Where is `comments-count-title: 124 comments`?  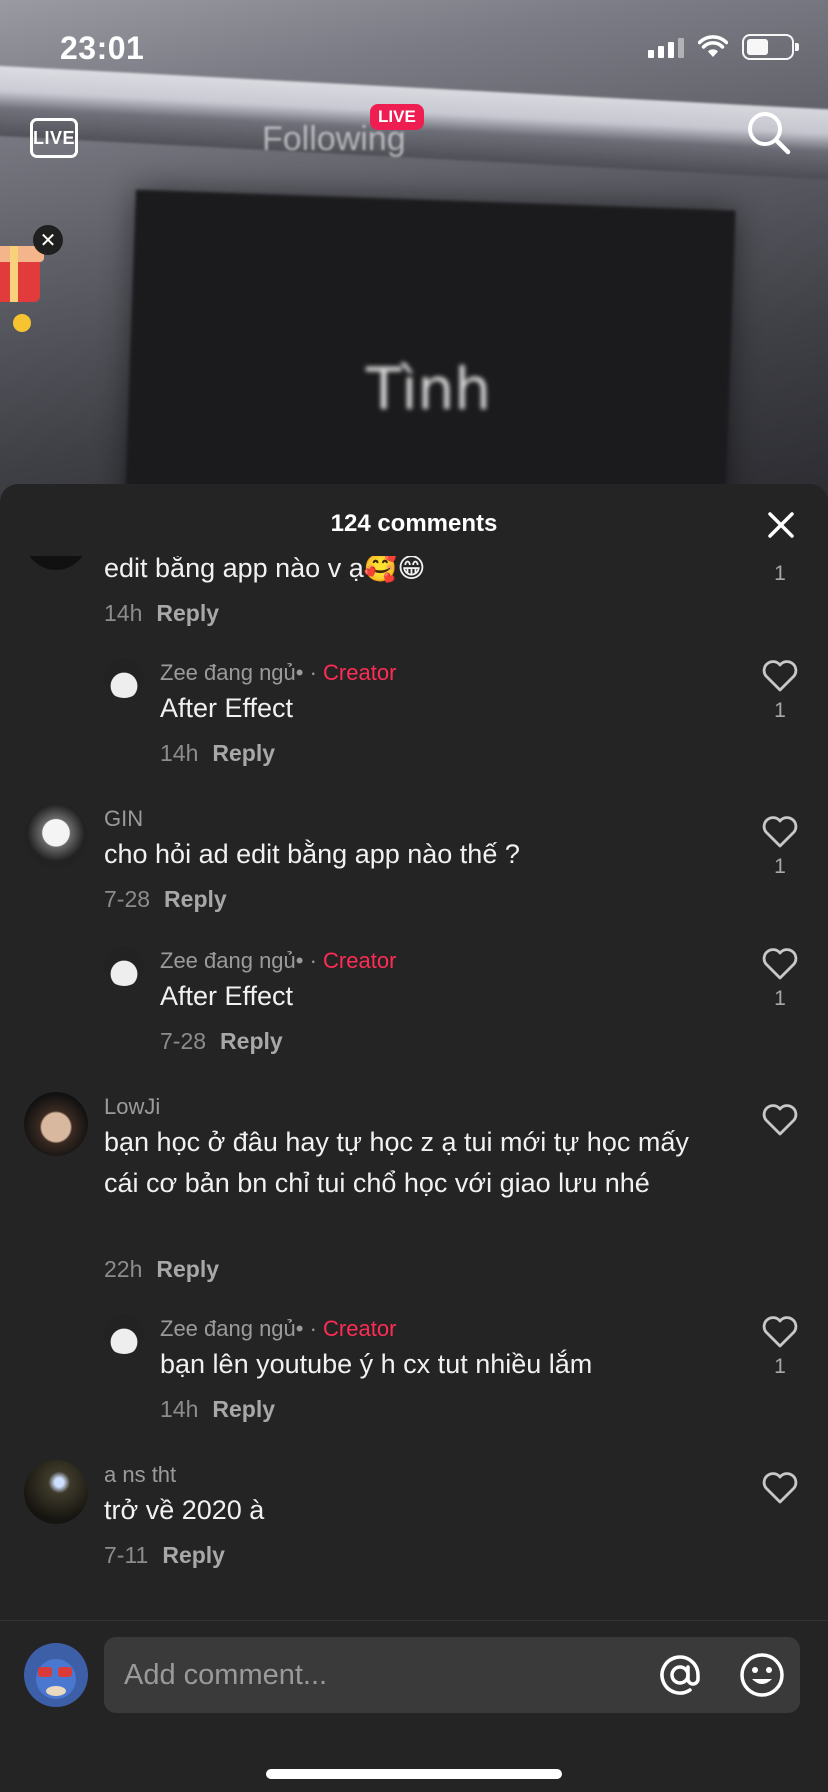
comments-count-title: 124 comments is located at coordinates (414, 523).